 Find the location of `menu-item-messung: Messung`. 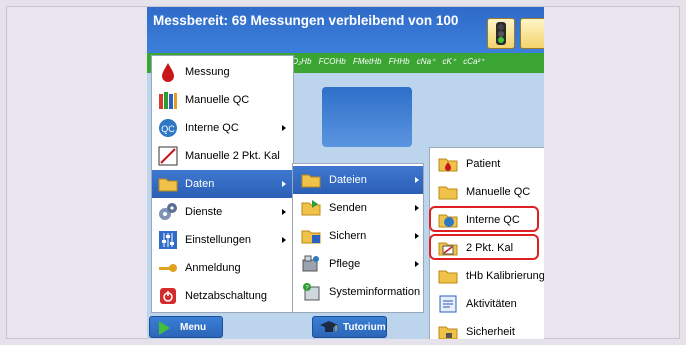

menu-item-messung: Messung is located at coordinates (222, 72).